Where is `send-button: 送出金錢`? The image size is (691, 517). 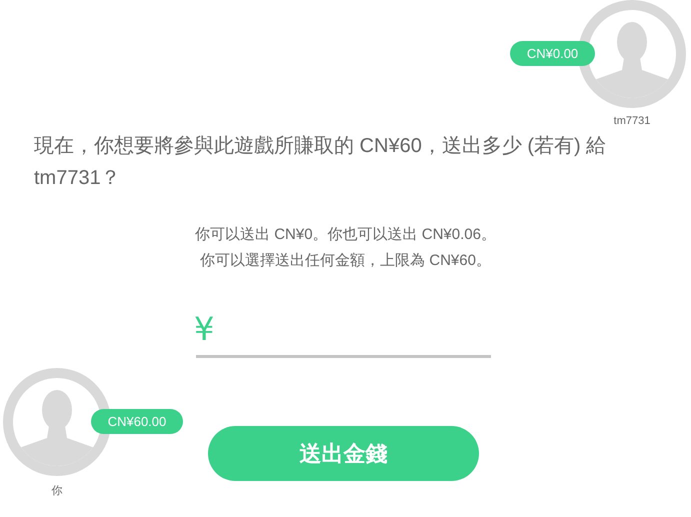 send-button: 送出金錢 is located at coordinates (343, 453).